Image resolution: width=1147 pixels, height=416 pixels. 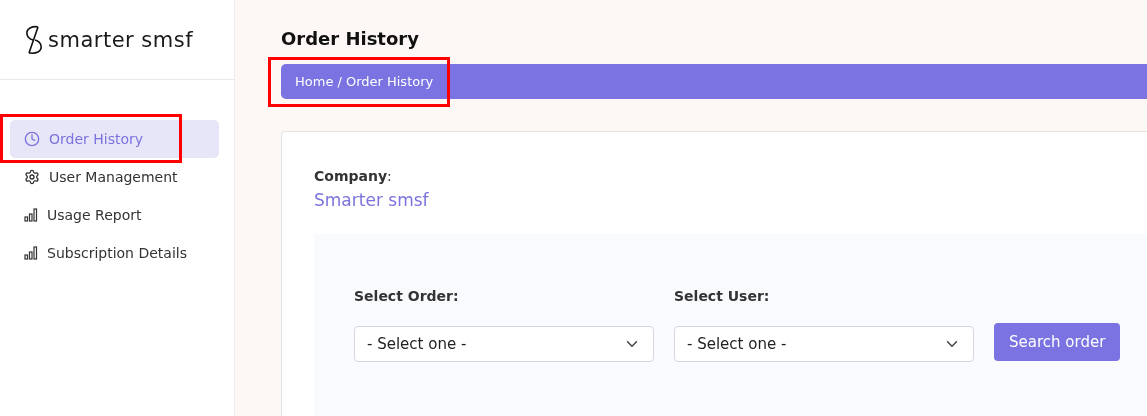 What do you see at coordinates (114, 177) in the screenshot?
I see `sidebar-item: User Management` at bounding box center [114, 177].